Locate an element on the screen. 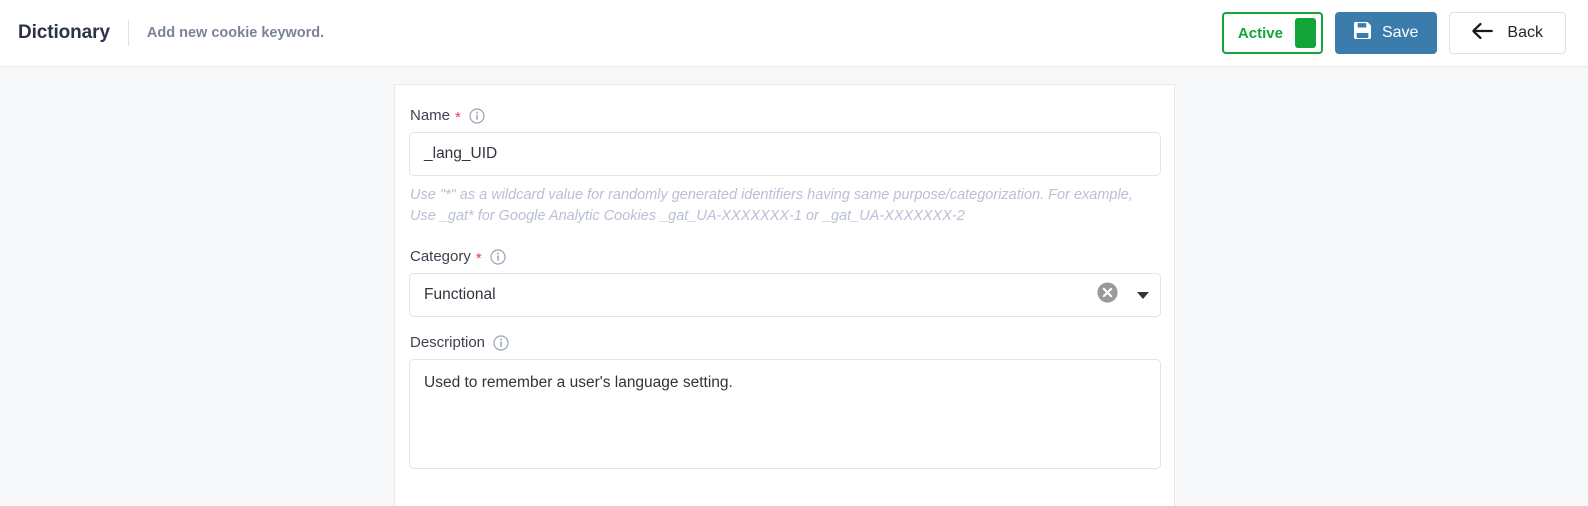 The width and height of the screenshot is (1588, 506). status-toggle-knob is located at coordinates (1305, 33).